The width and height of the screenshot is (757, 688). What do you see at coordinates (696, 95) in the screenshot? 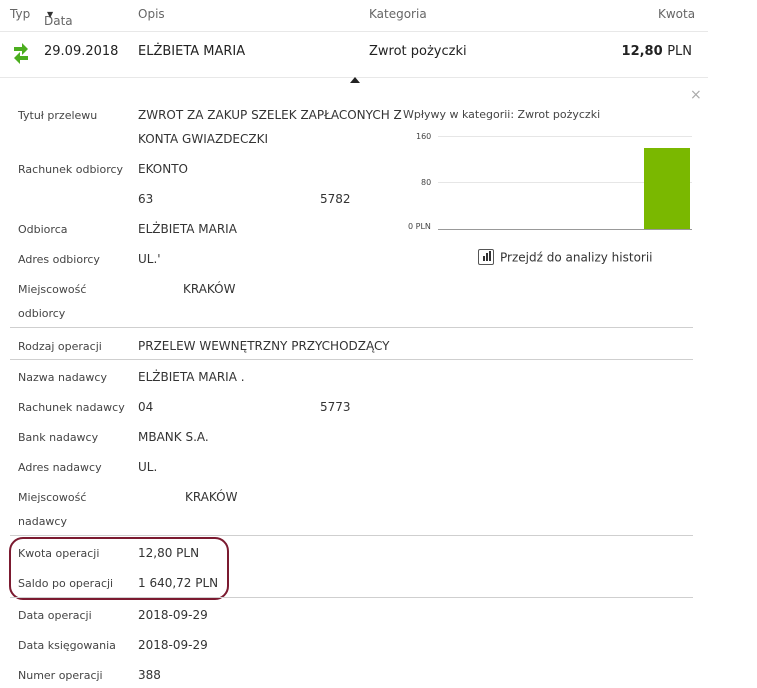
I see `close-icon: ×` at bounding box center [696, 95].